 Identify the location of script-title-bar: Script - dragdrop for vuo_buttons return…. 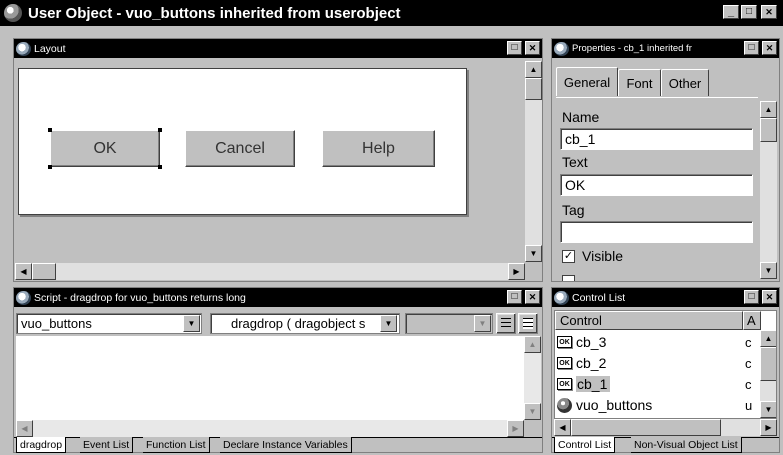
(278, 297).